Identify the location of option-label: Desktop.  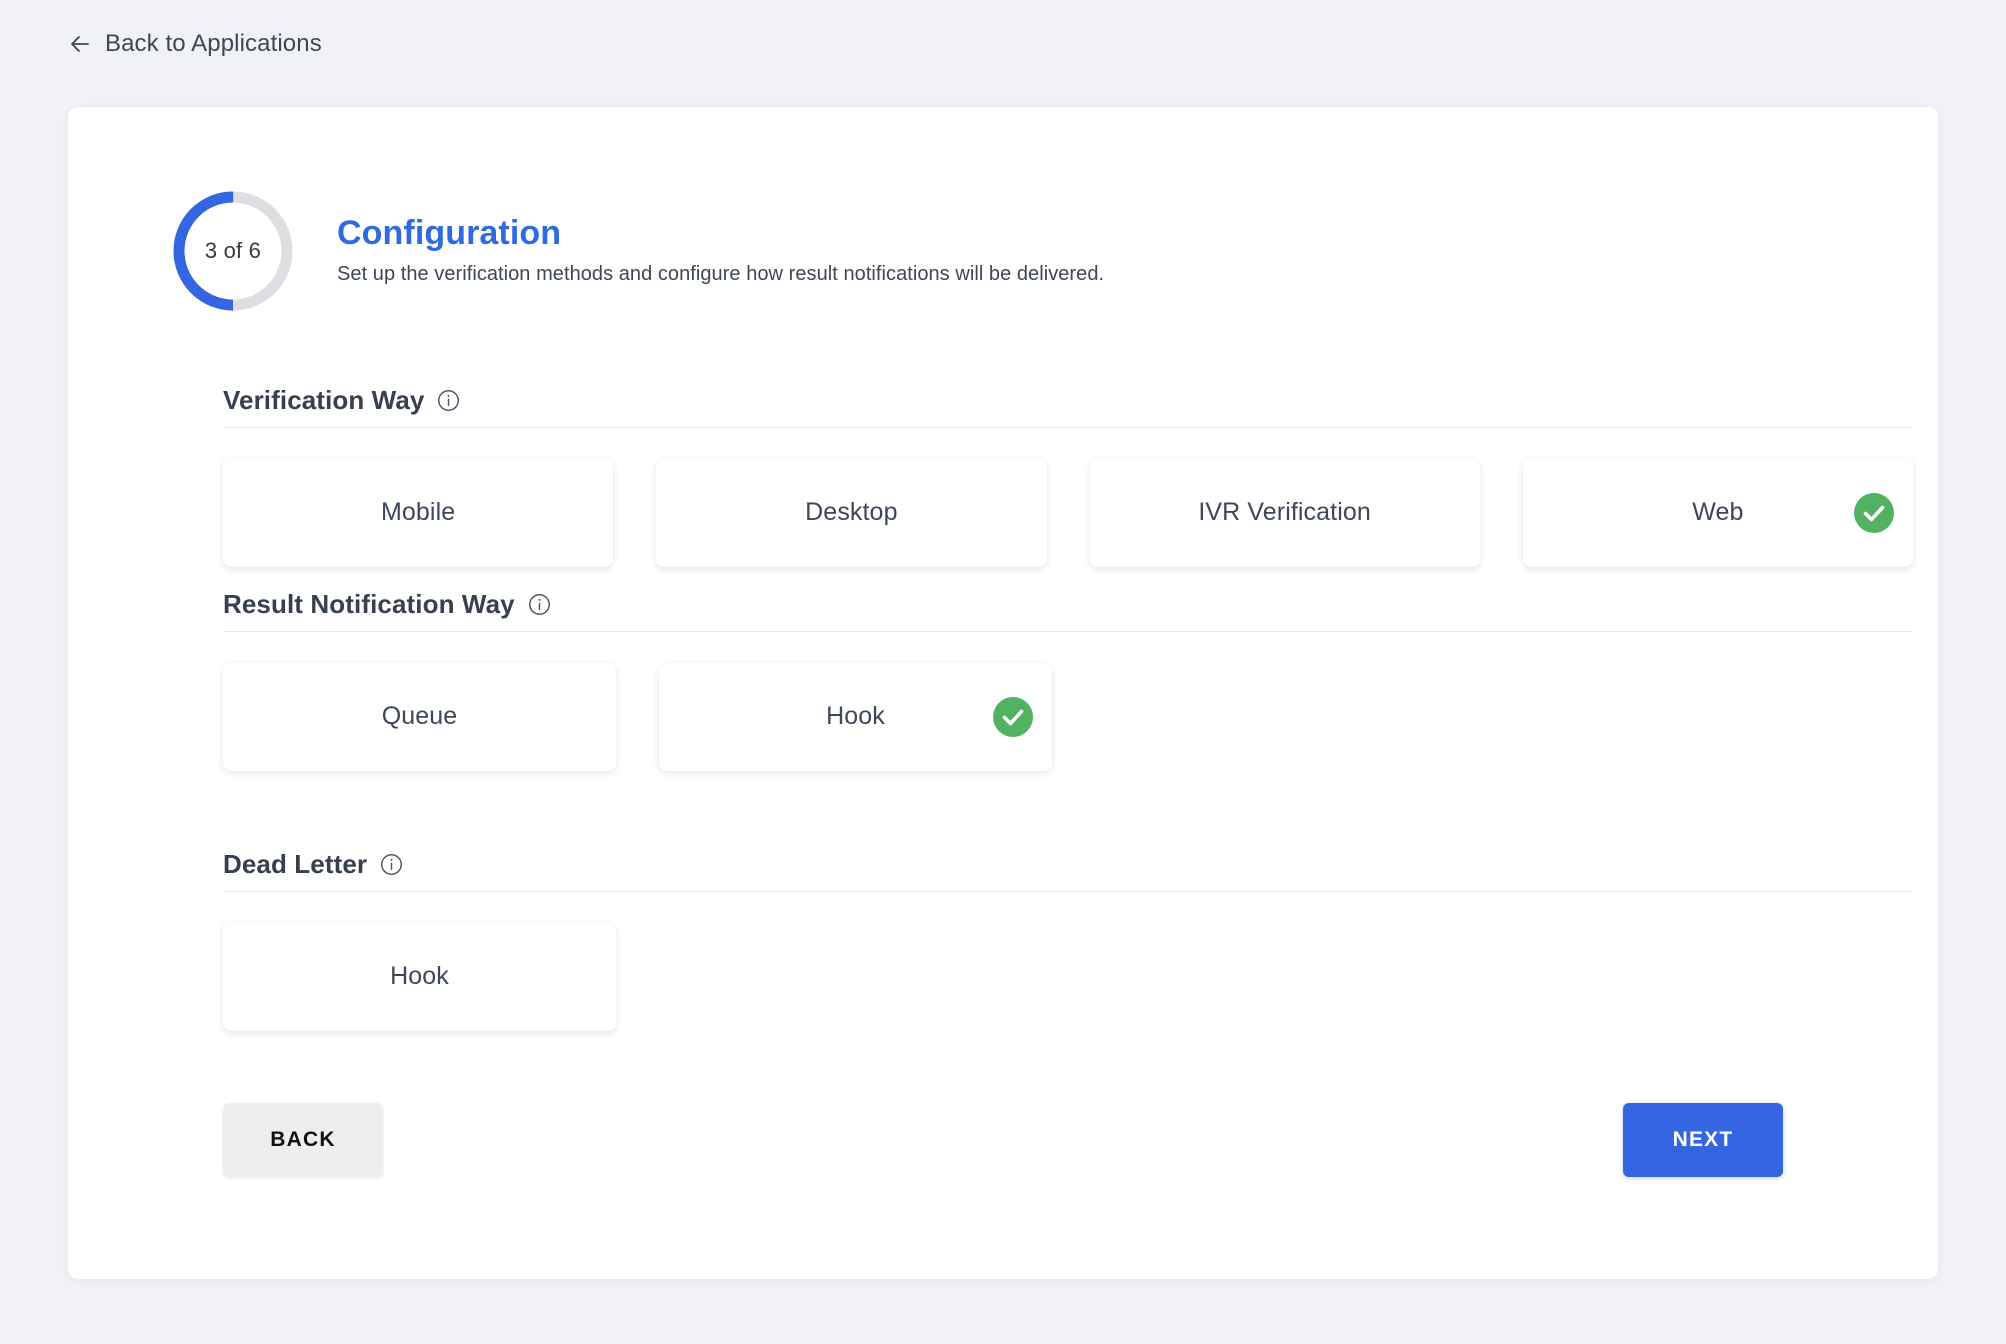
(851, 512).